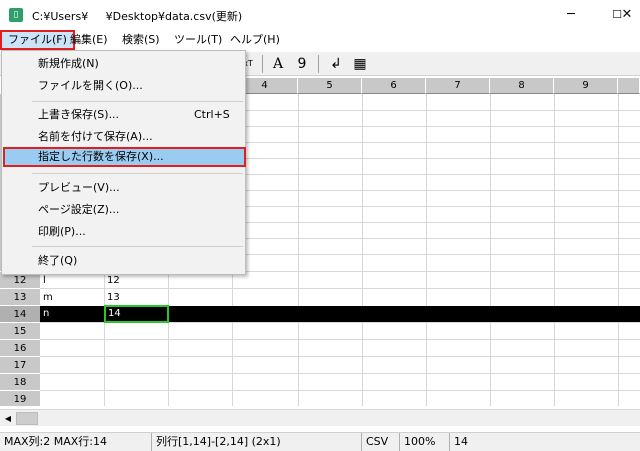  Describe the element at coordinates (330, 86) in the screenshot. I see `column-header: 5` at that location.